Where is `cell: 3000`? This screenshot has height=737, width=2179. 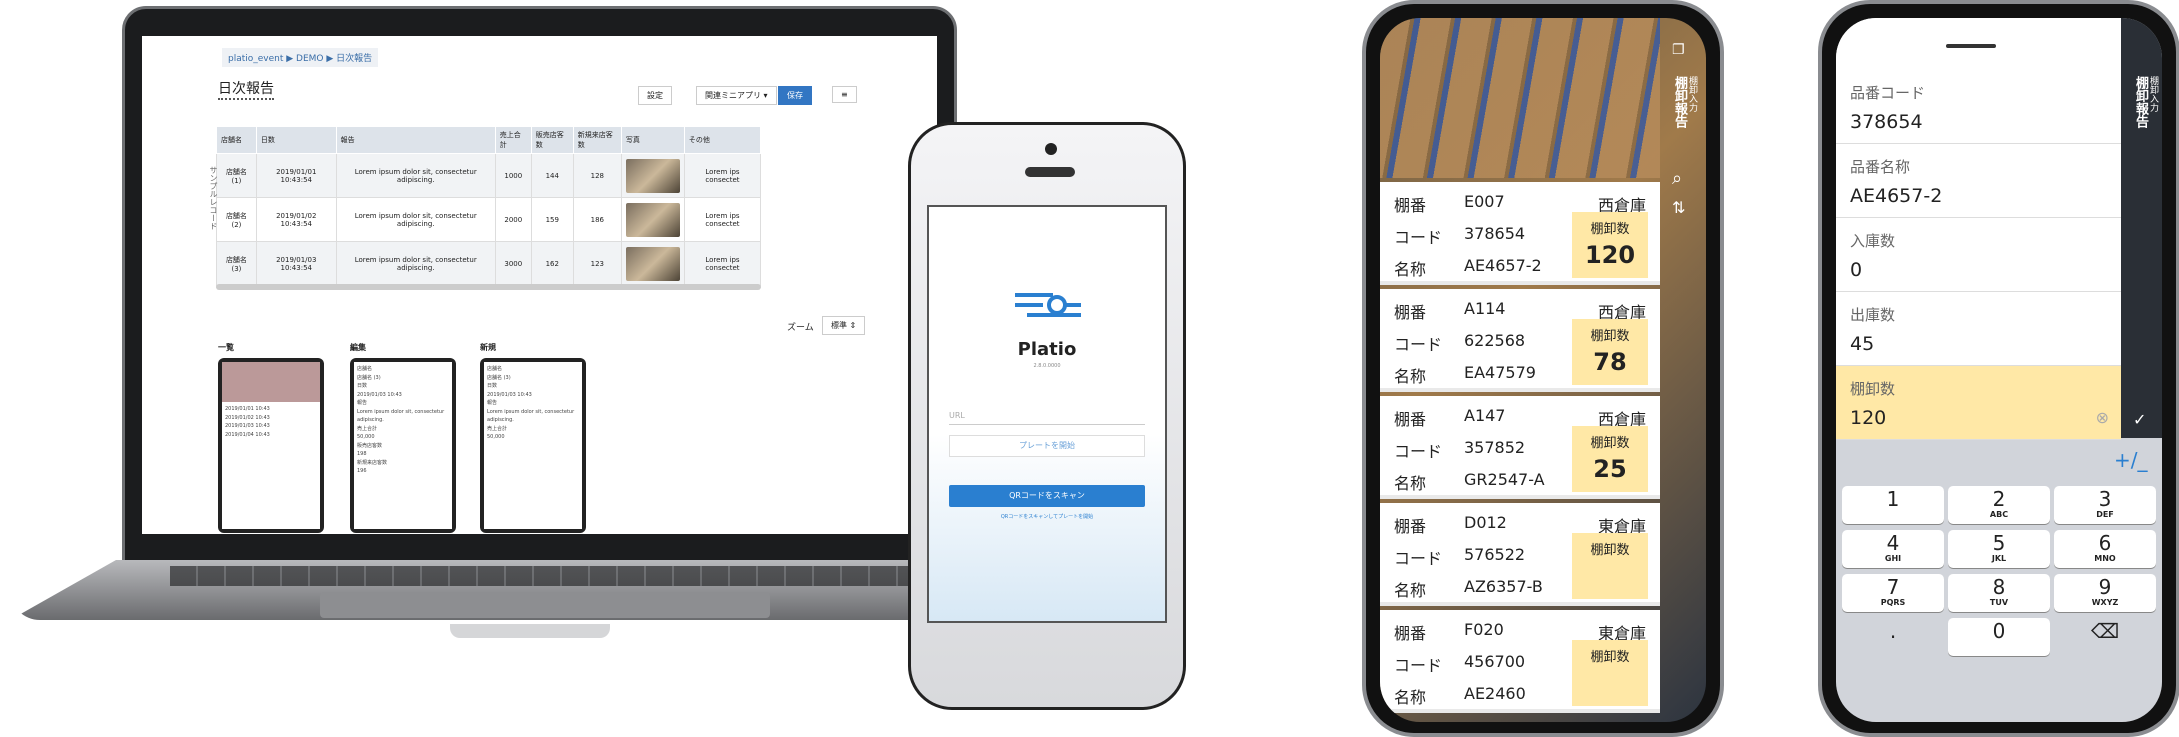 cell: 3000 is located at coordinates (513, 263).